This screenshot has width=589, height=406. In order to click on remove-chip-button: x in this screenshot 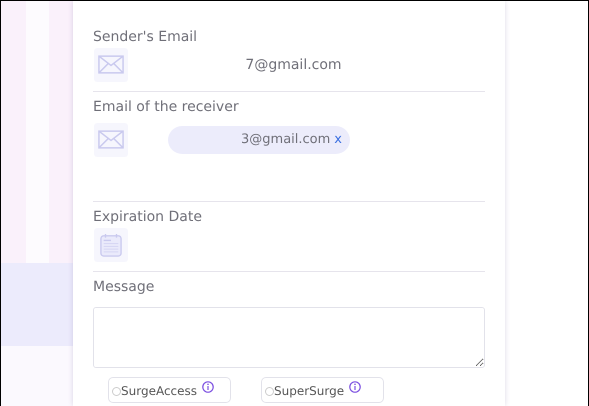, I will do `click(338, 139)`.